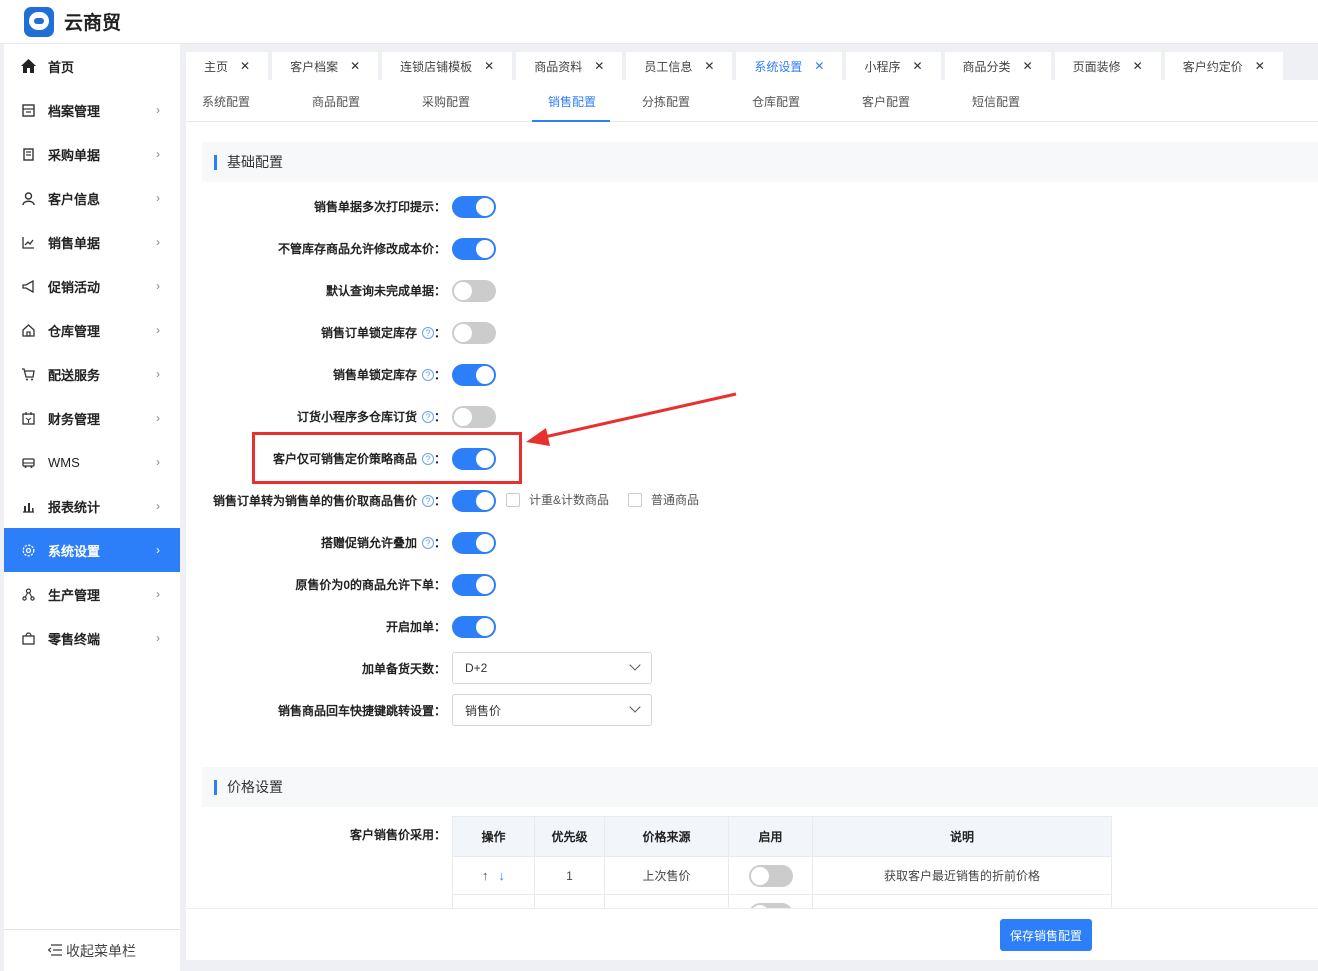 Image resolution: width=1318 pixels, height=971 pixels. What do you see at coordinates (1027, 101) in the screenshot?
I see `subtab-sms-config: 短信配置` at bounding box center [1027, 101].